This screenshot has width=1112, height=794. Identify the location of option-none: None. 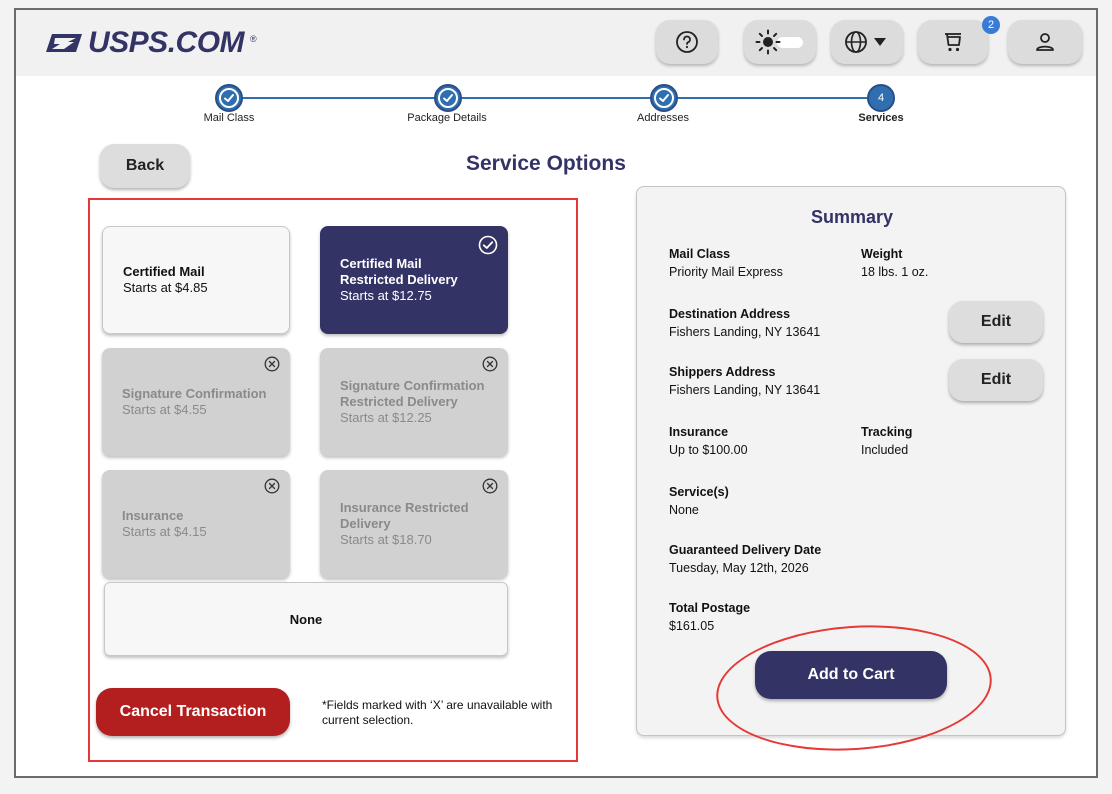
(306, 619).